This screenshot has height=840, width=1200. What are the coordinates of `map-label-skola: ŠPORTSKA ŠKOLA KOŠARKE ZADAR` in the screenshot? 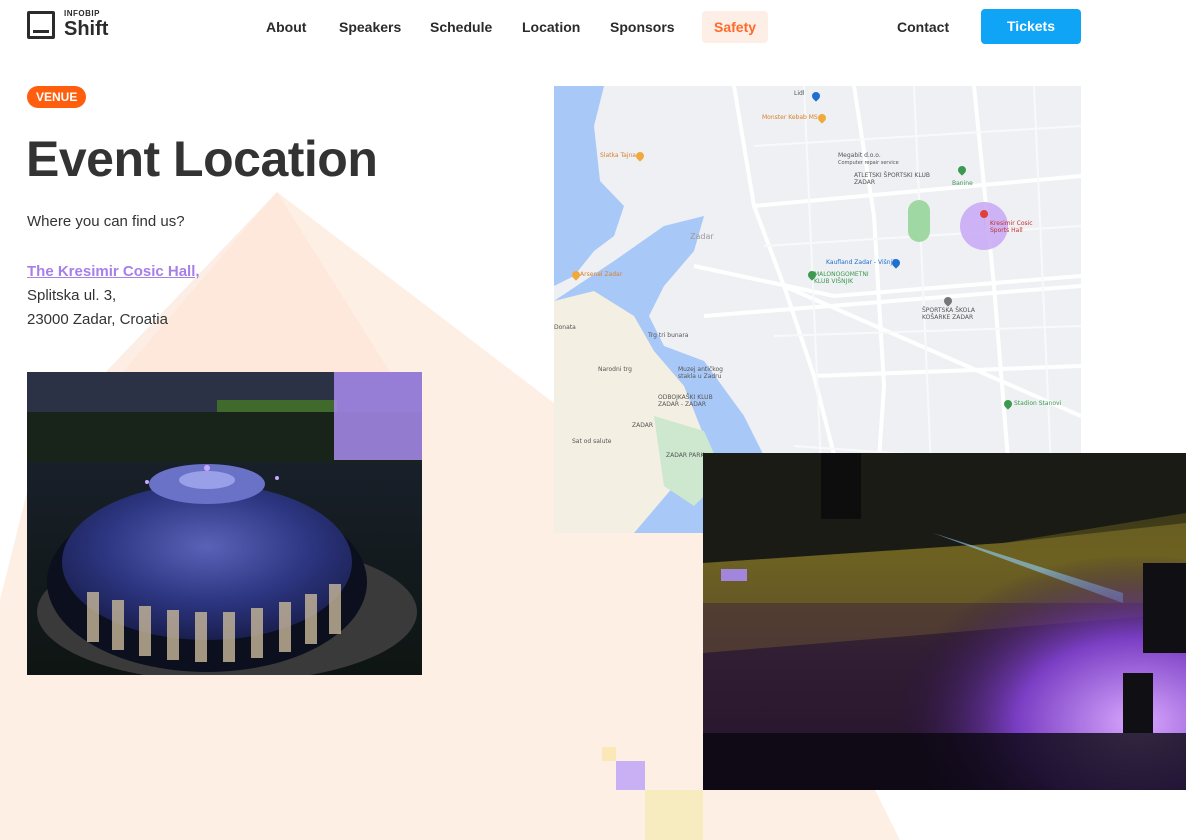 It's located at (948, 314).